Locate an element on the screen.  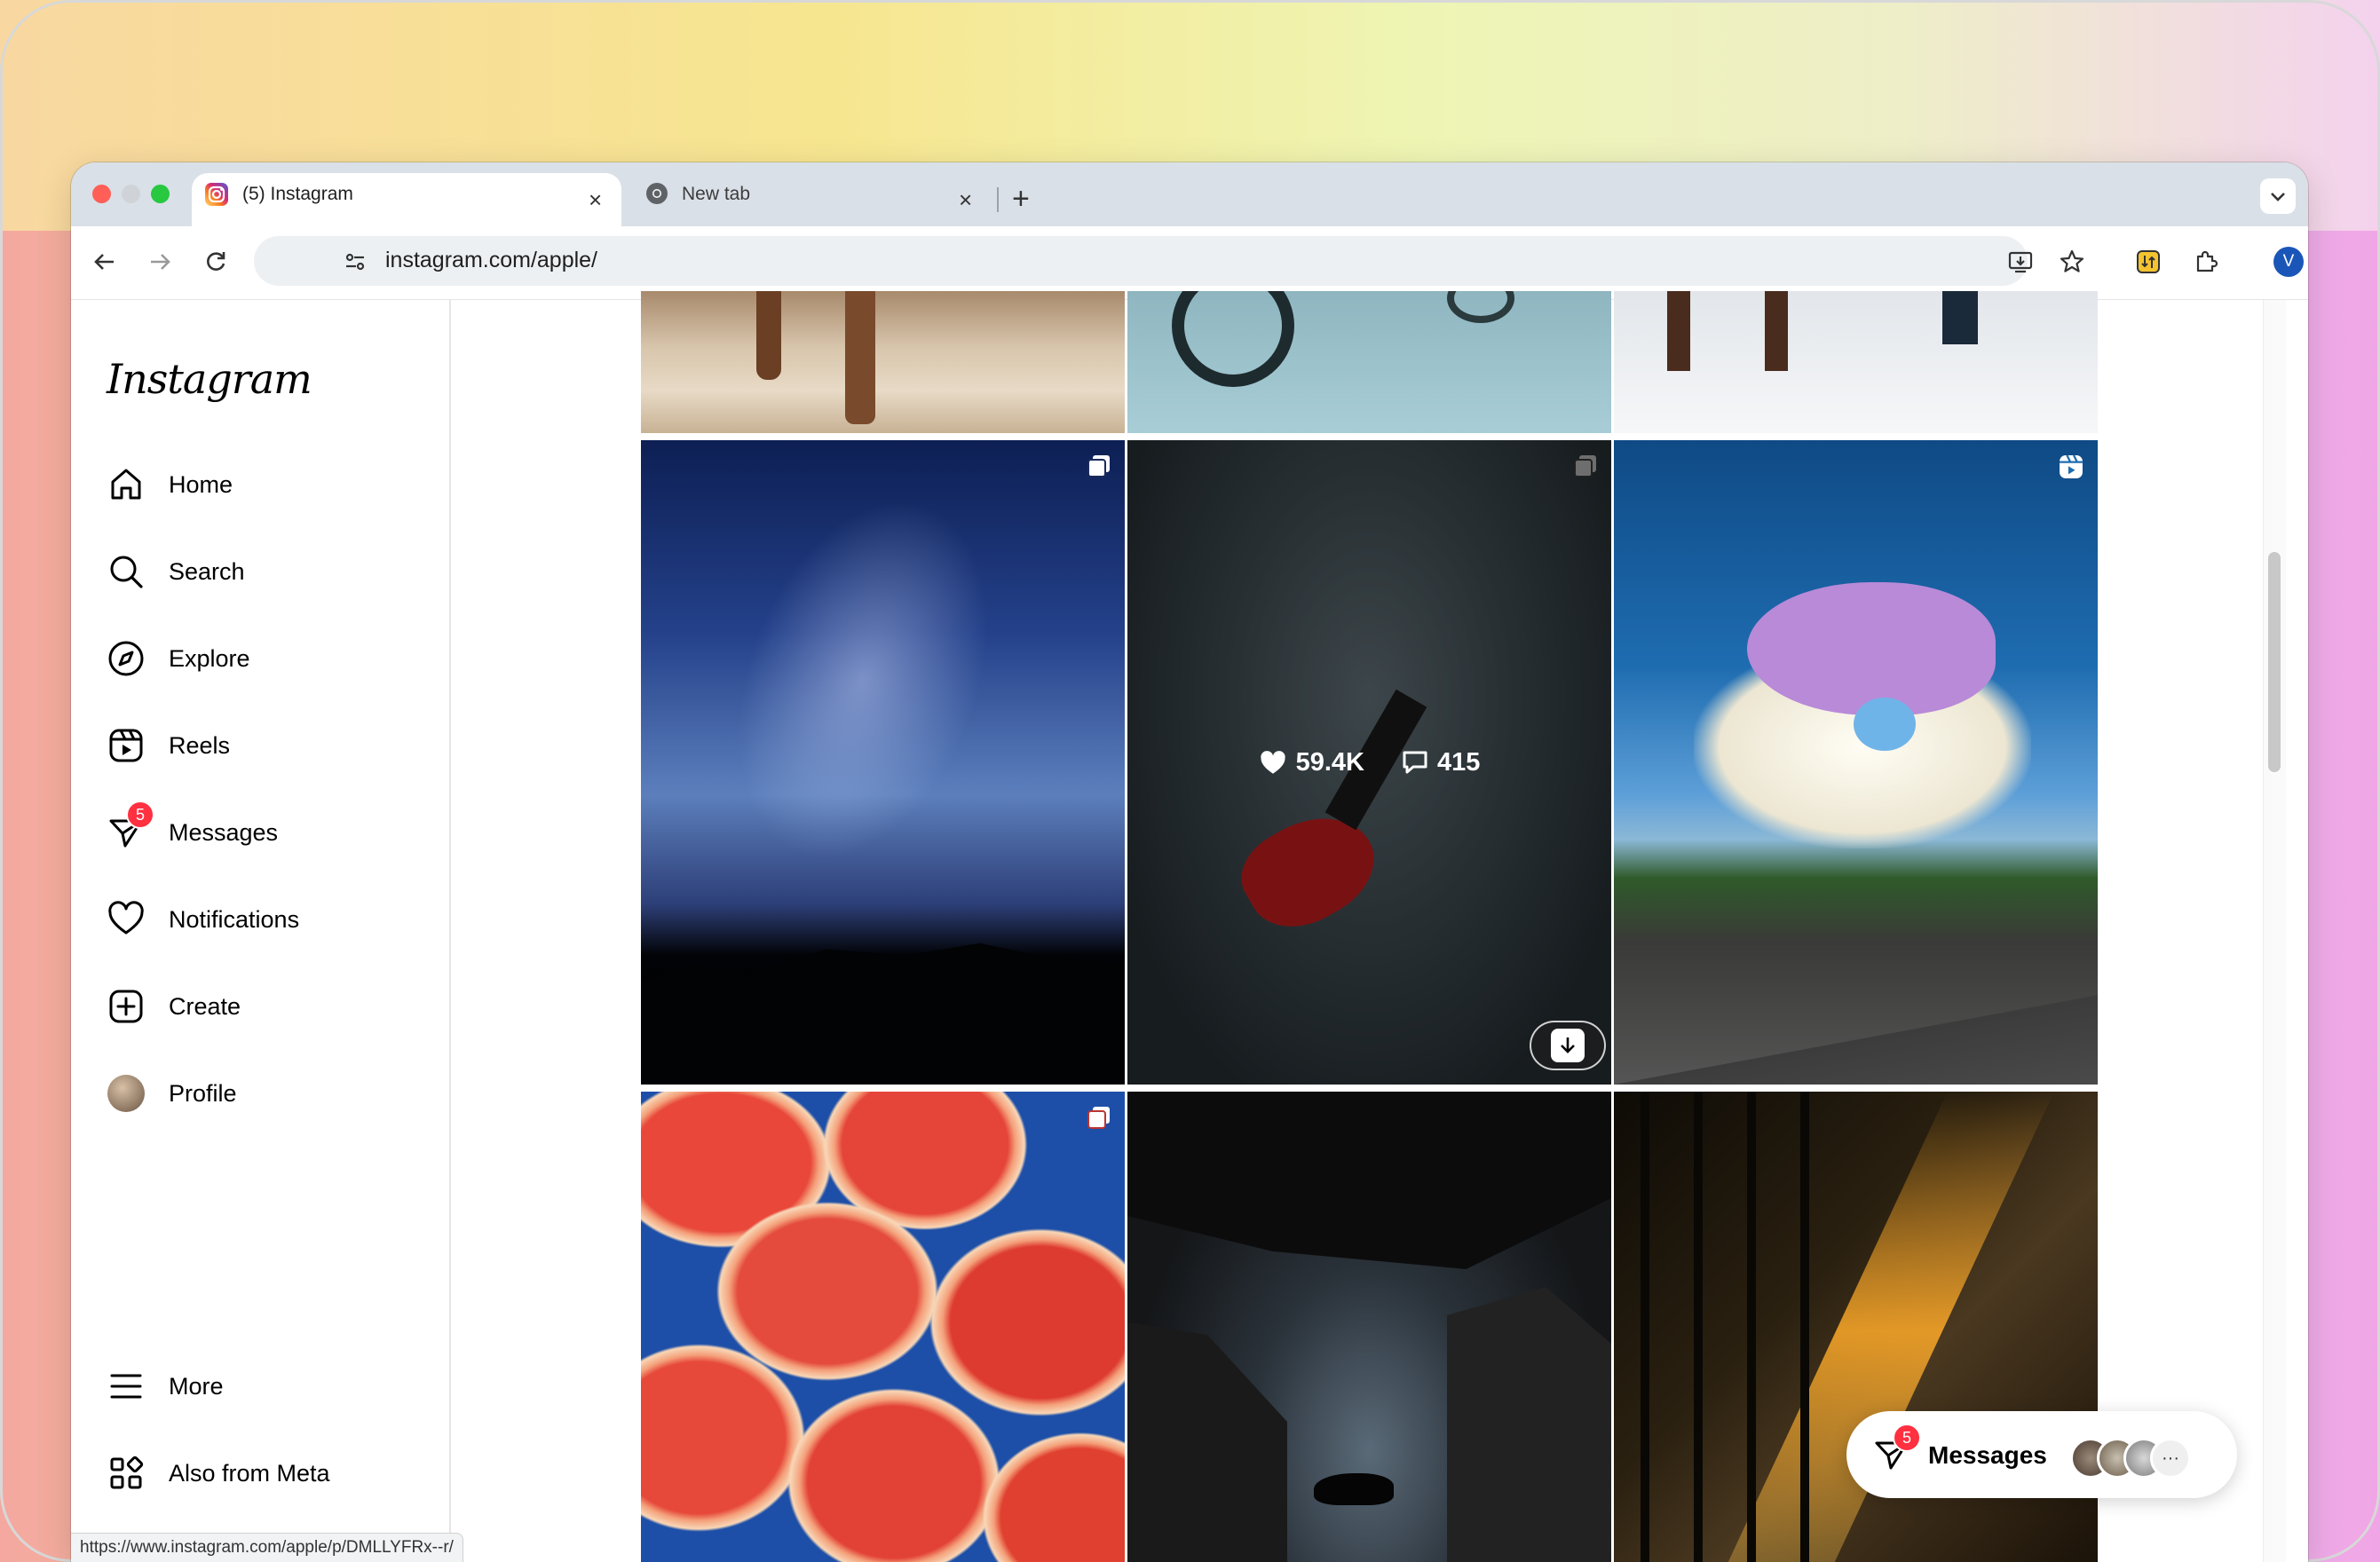
extension-button is located at coordinates (2148, 262).